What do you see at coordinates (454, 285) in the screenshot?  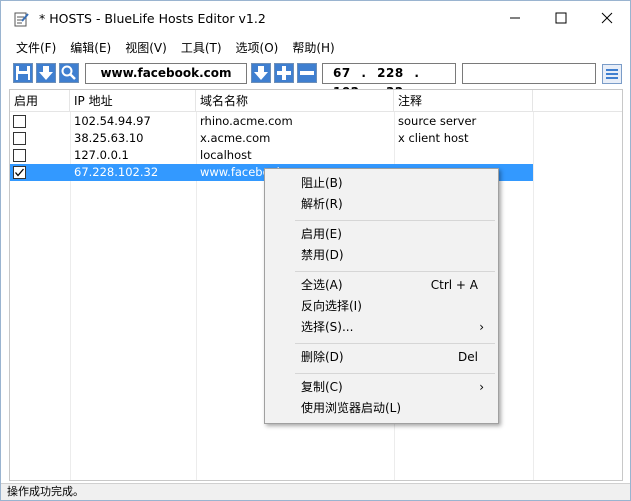 I see `shortcut-label: Ctrl + A` at bounding box center [454, 285].